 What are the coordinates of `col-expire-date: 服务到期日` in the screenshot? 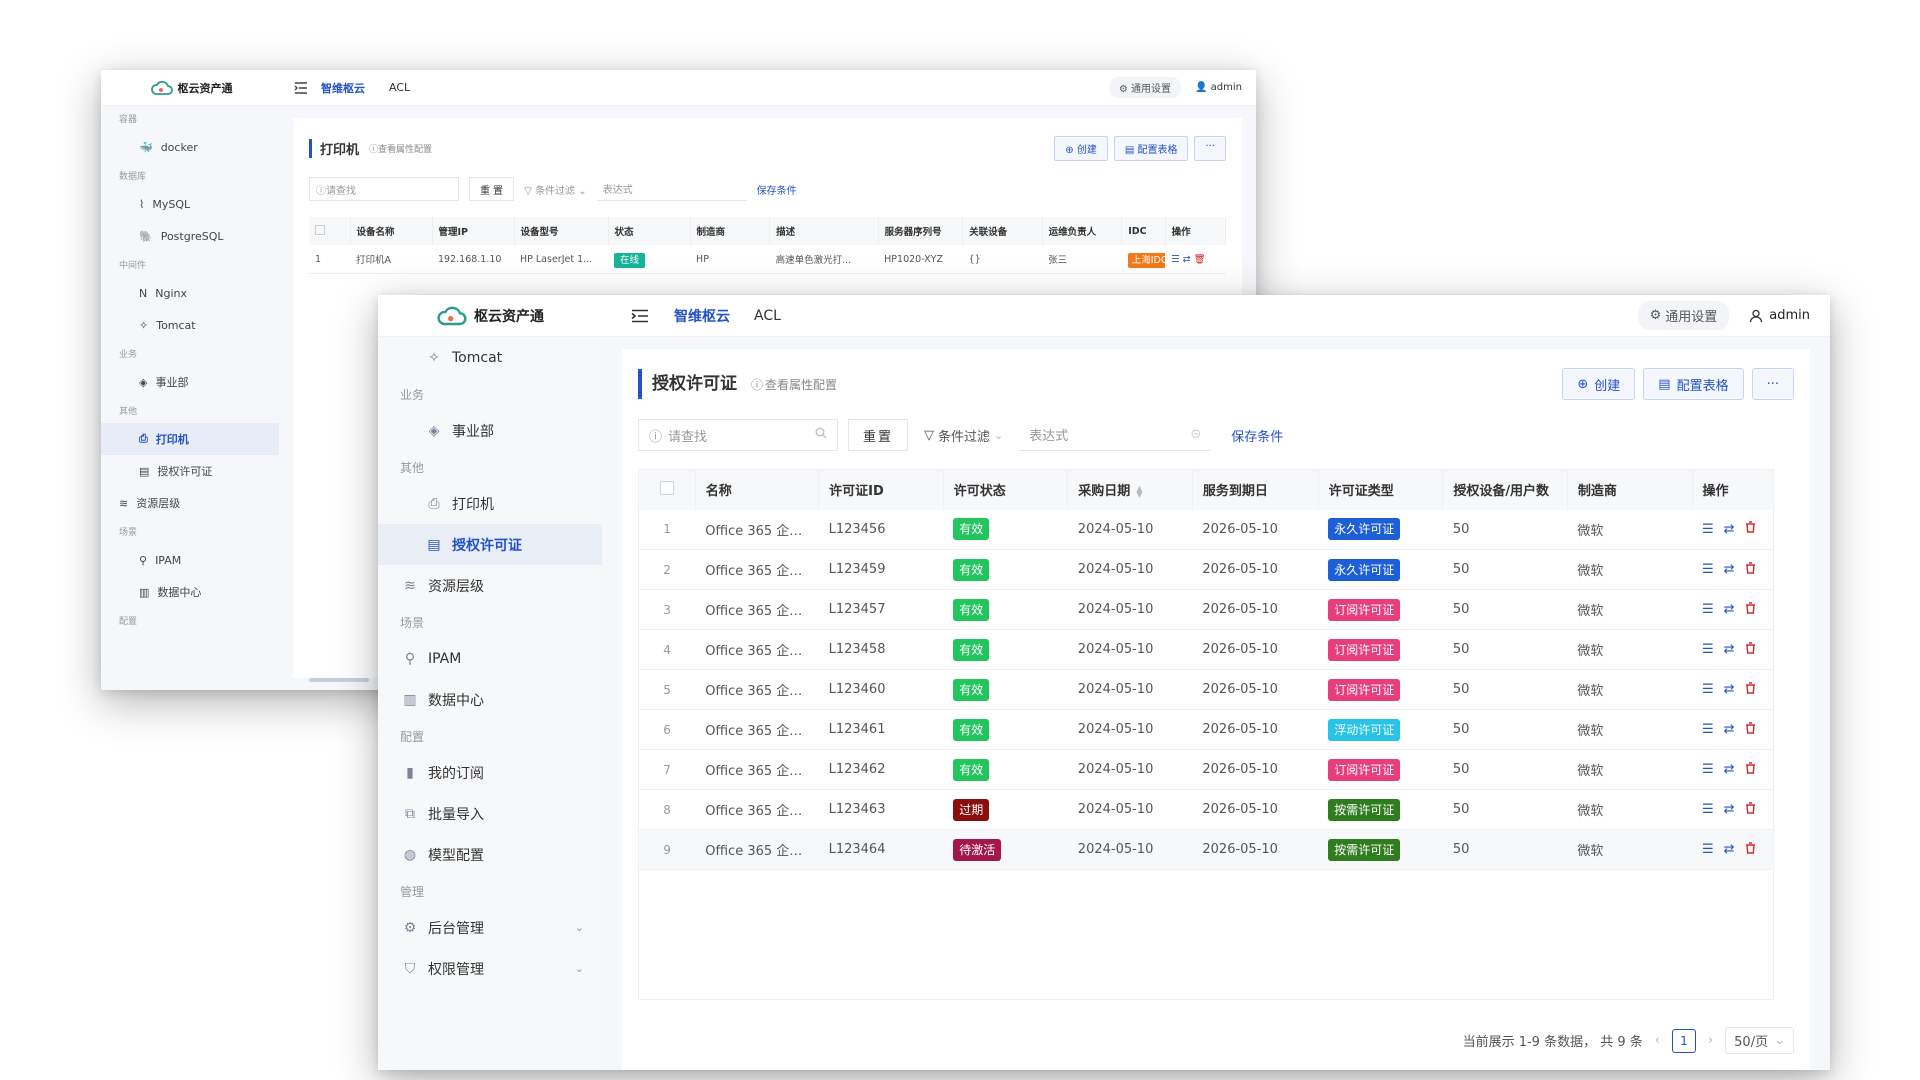 It's located at (1255, 489).